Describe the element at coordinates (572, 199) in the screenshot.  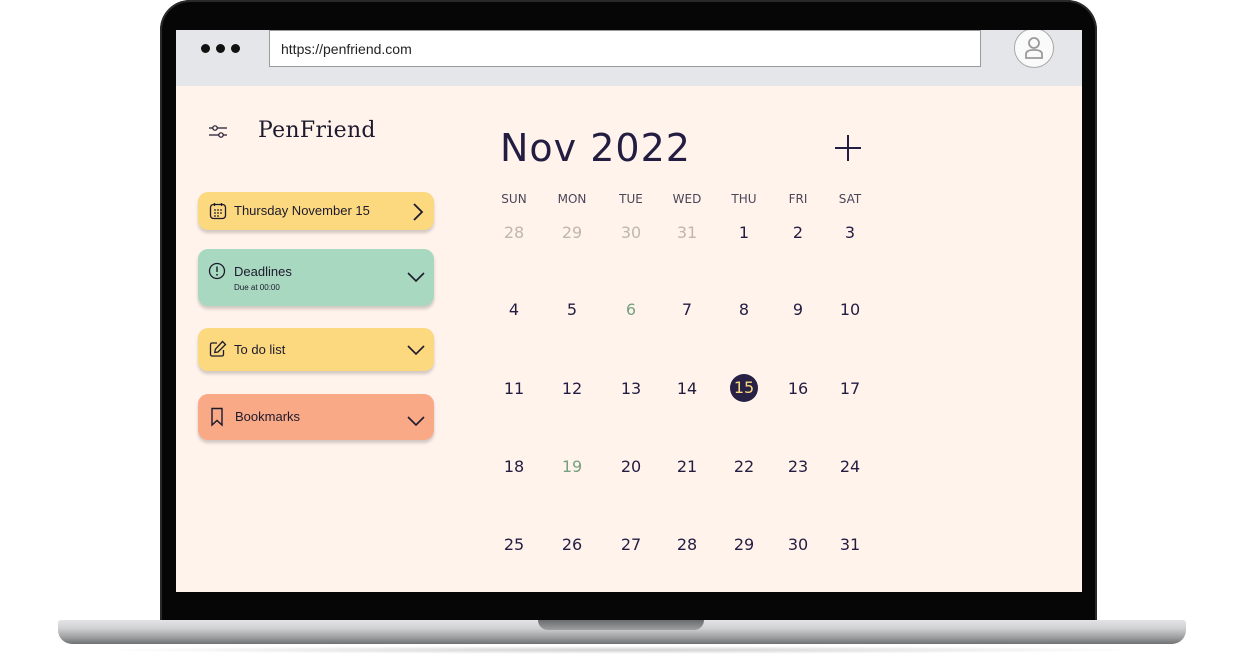
I see `weekday-mon: MON` at that location.